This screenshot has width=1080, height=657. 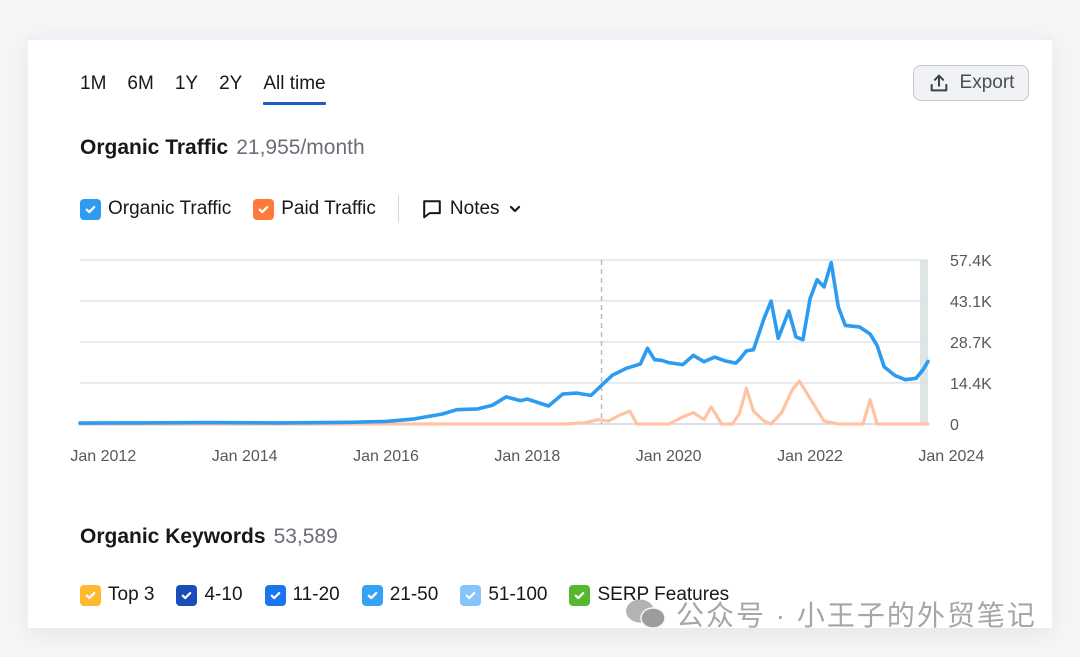 I want to click on upload-icon, so click(x=938, y=83).